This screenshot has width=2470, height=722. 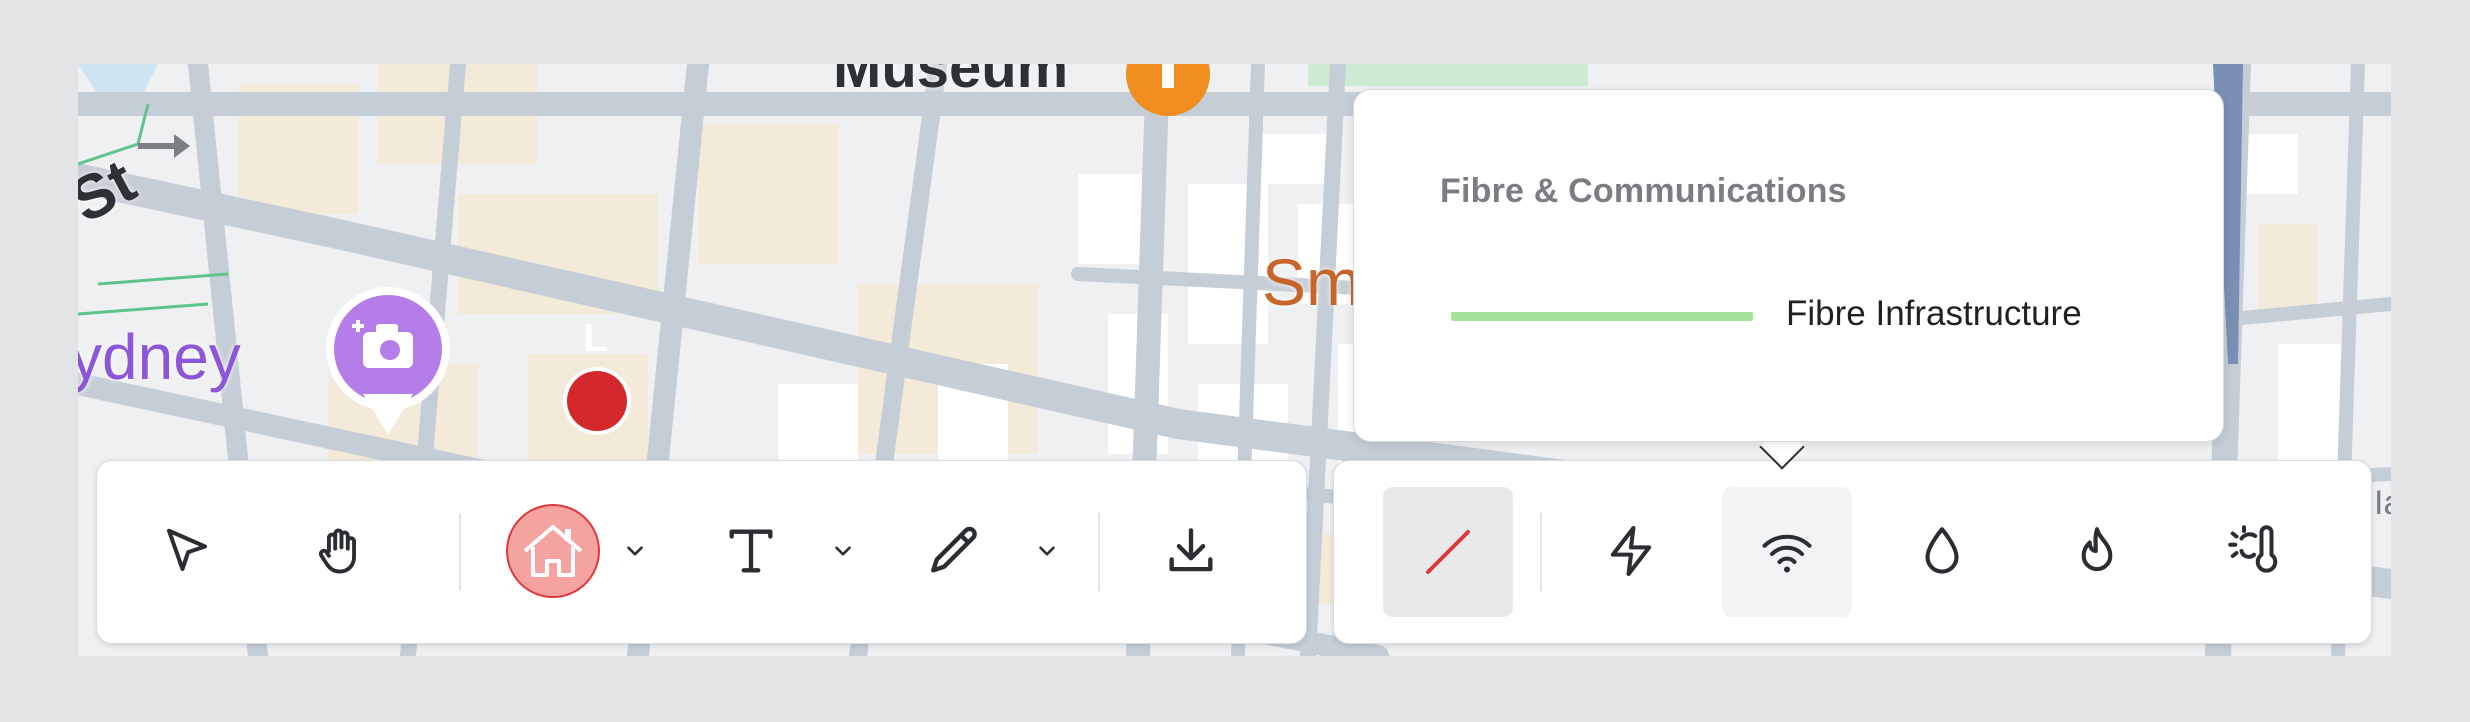 I want to click on metro-marker, so click(x=597, y=401).